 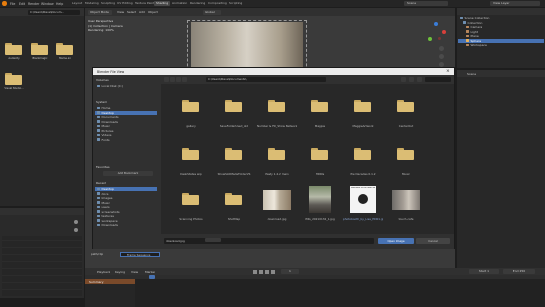 What do you see at coordinates (277, 116) in the screenshot?
I see `grid-folder-number-fill: Number & Fill_Show Network` at bounding box center [277, 116].